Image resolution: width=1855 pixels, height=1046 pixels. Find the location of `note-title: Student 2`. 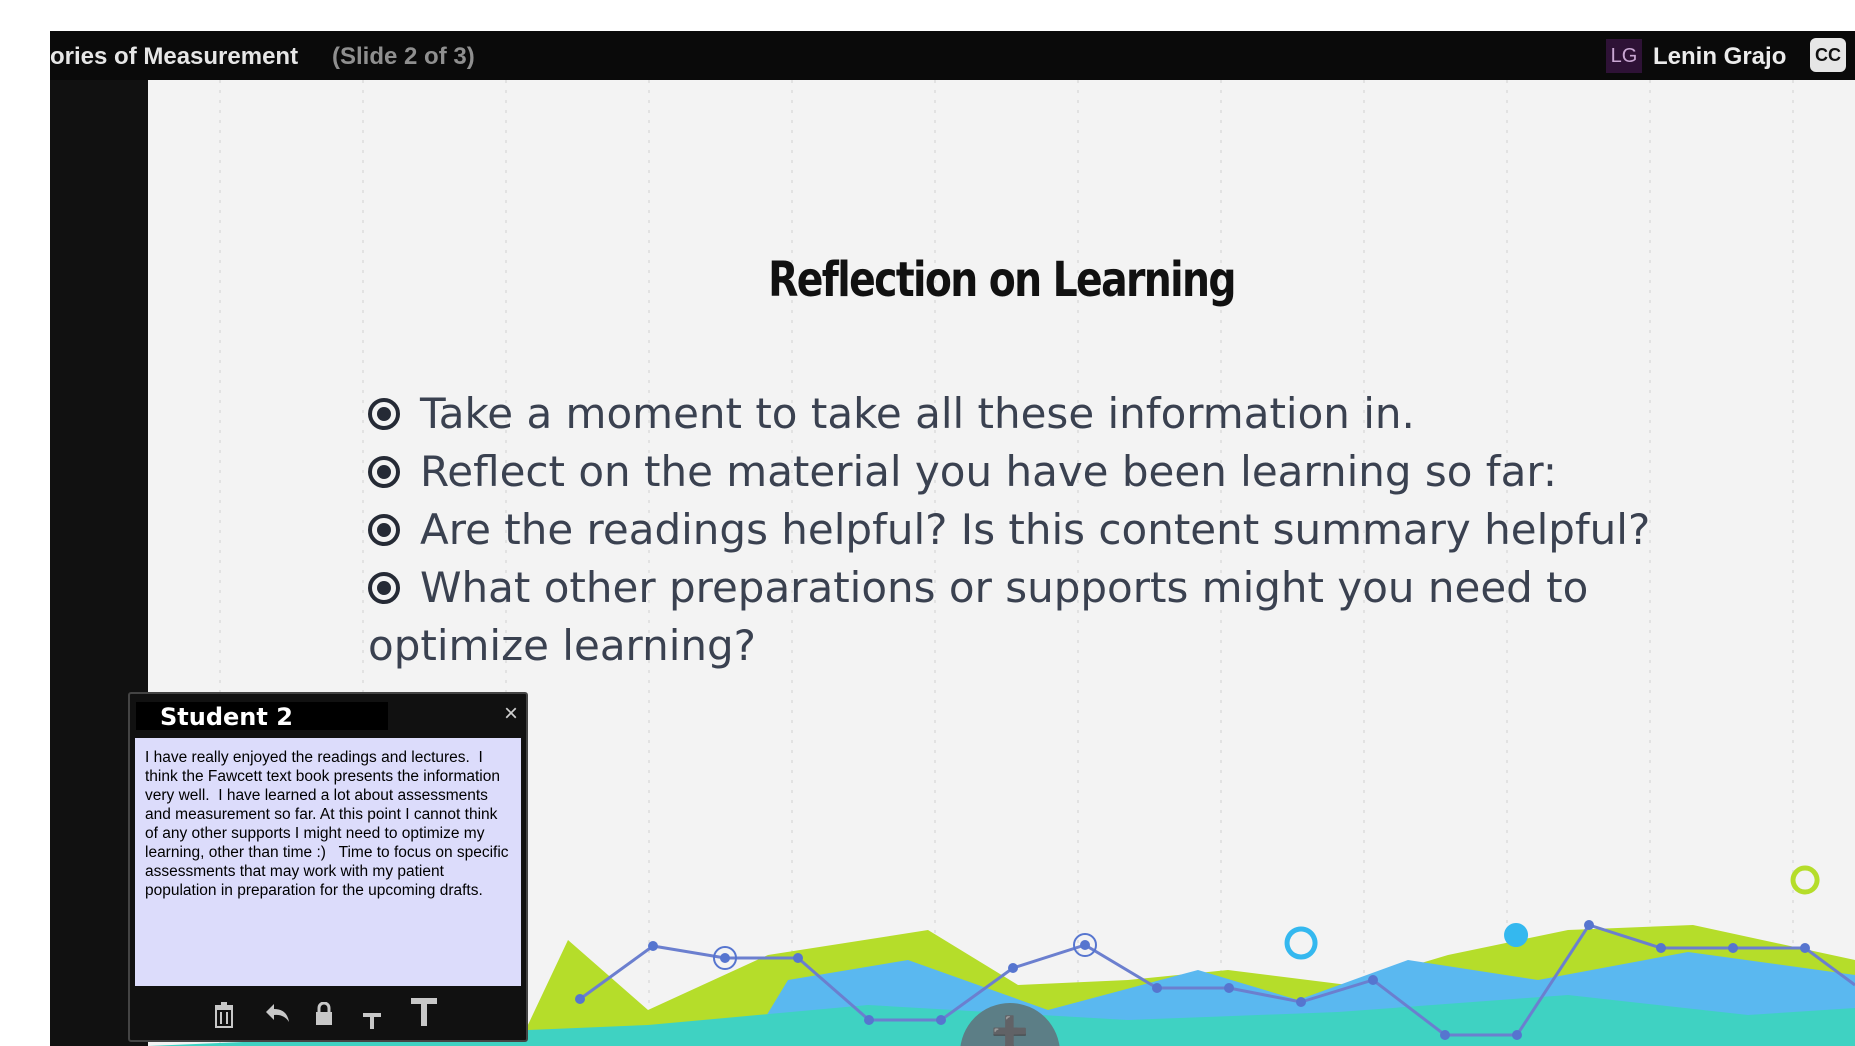

note-title: Student 2 is located at coordinates (262, 716).